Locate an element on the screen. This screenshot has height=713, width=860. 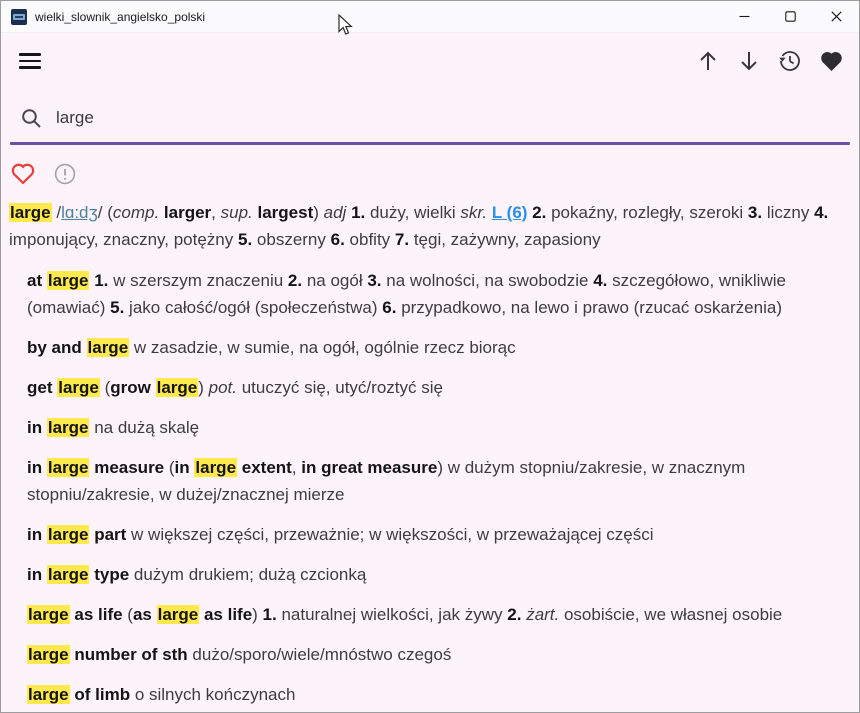
text: obfity is located at coordinates (369, 239).